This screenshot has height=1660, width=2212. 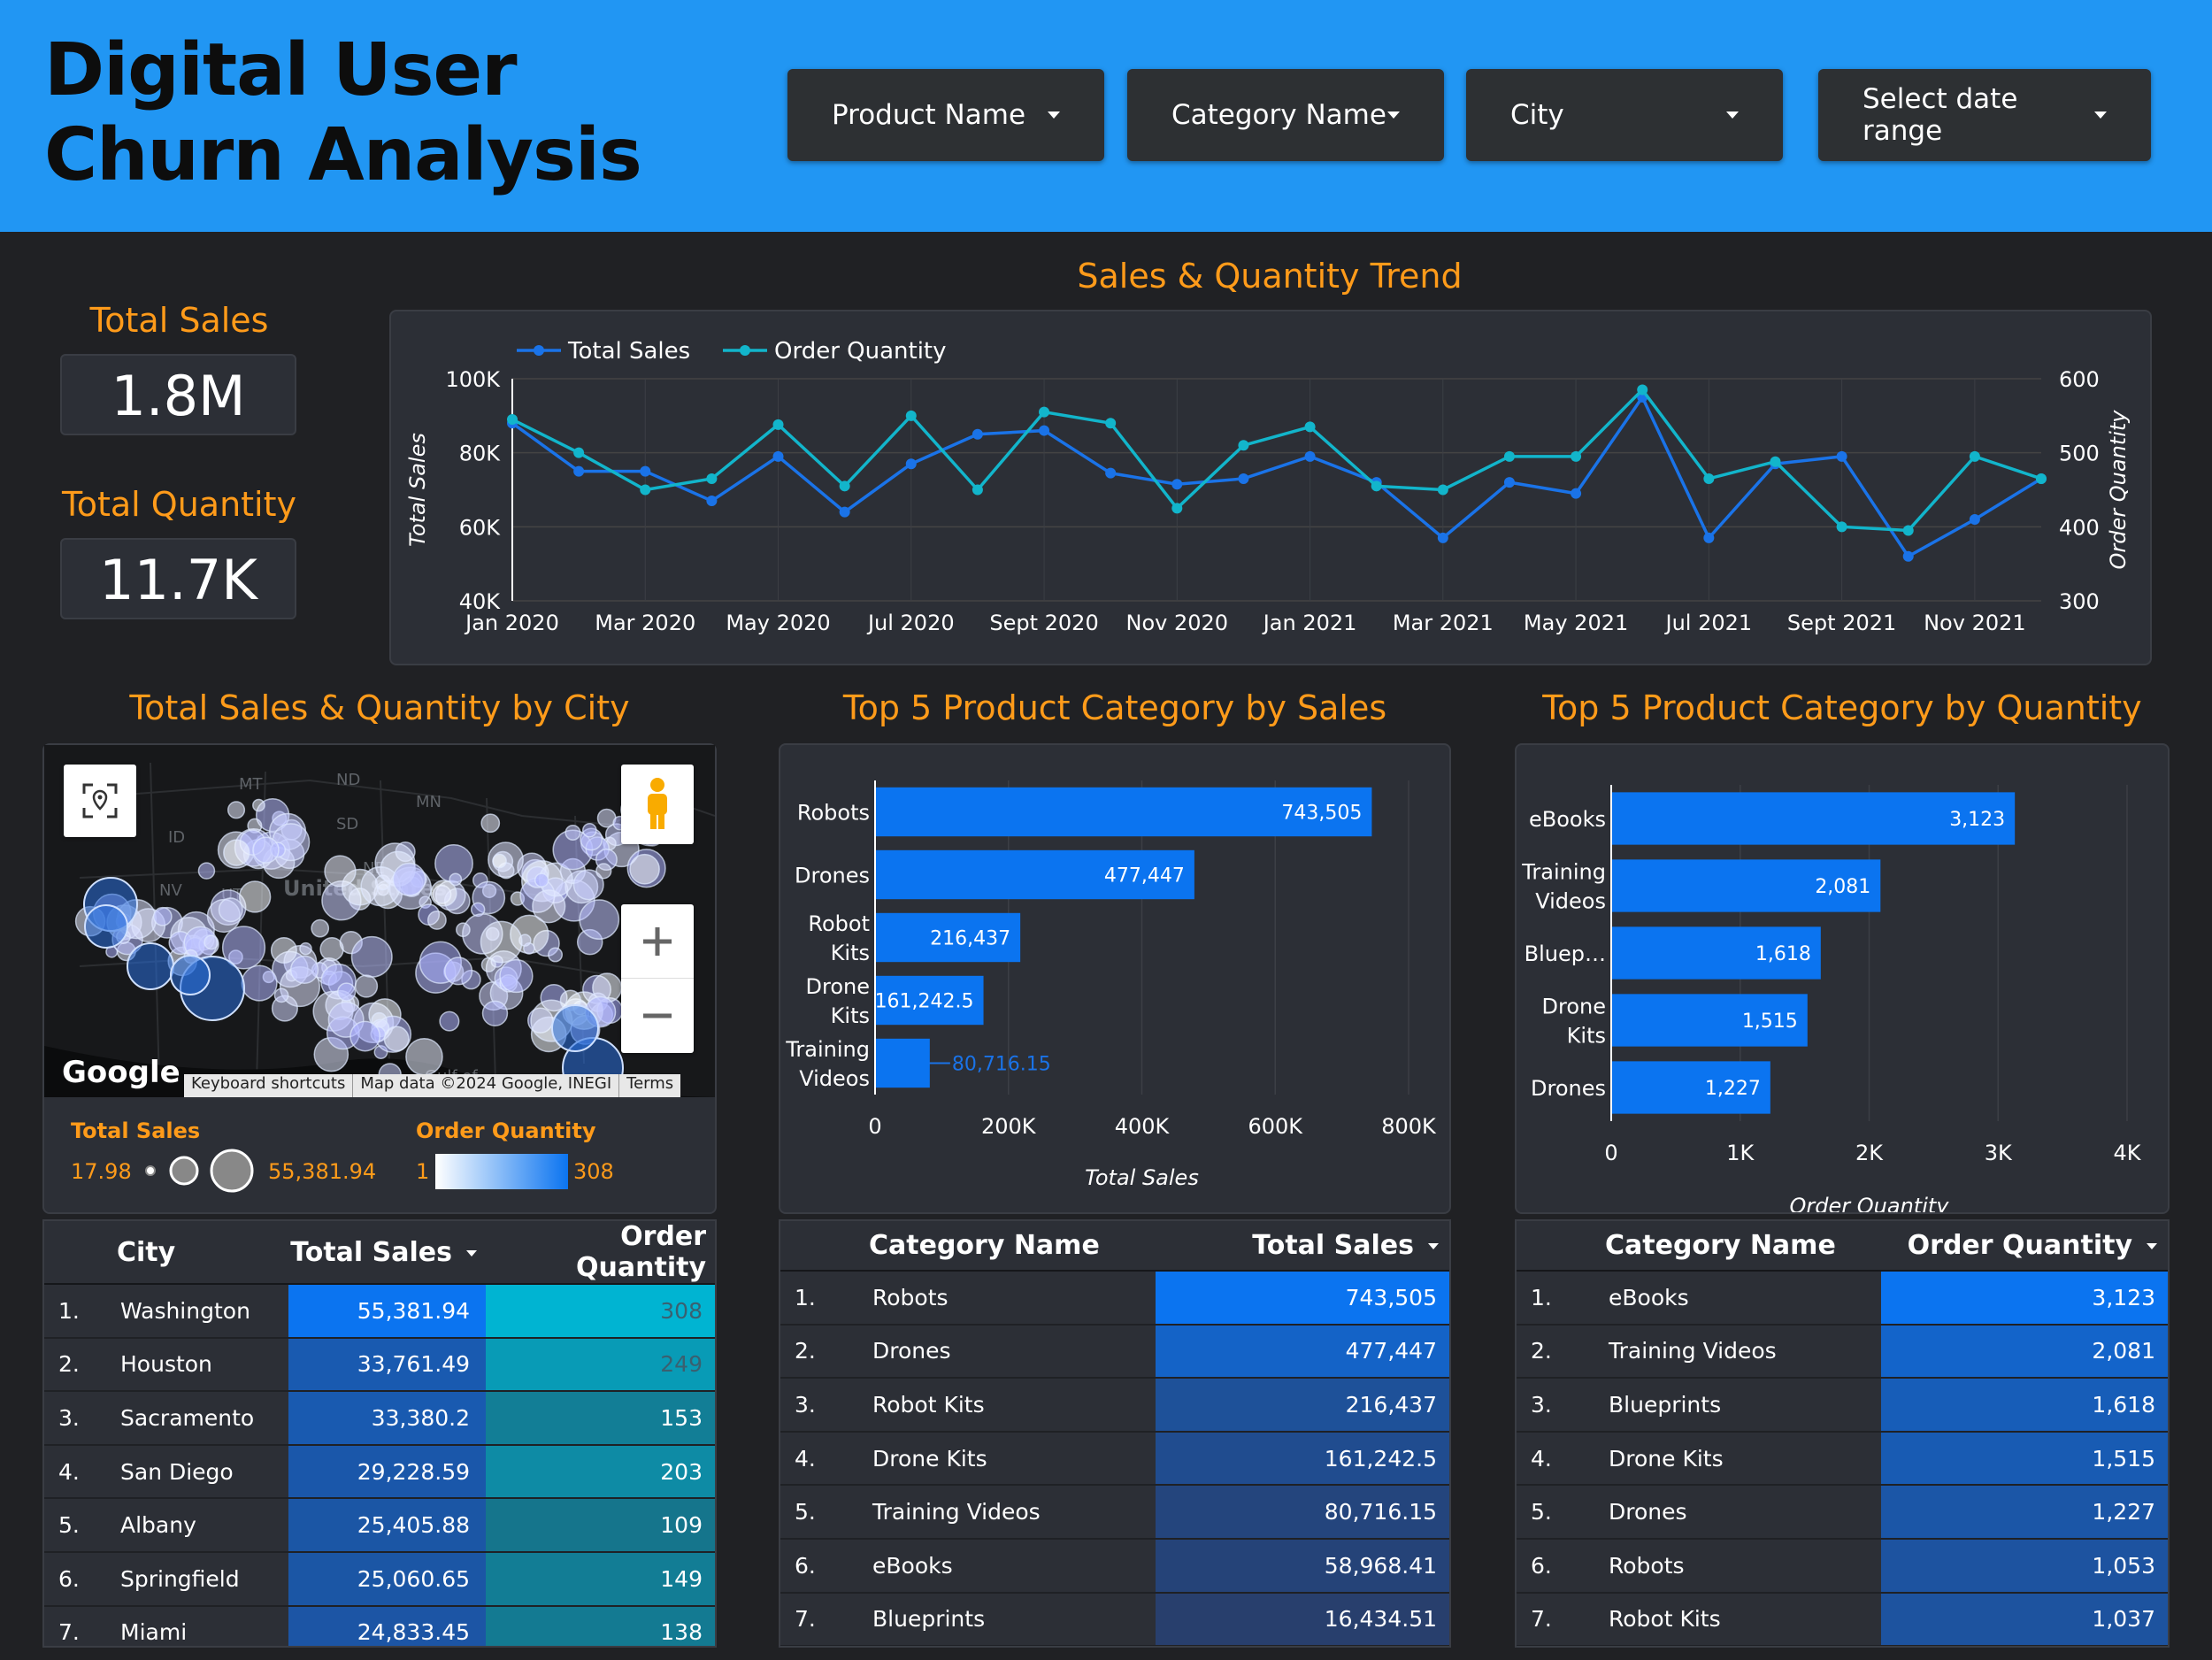 What do you see at coordinates (1625, 115) in the screenshot?
I see `city-filter: City` at bounding box center [1625, 115].